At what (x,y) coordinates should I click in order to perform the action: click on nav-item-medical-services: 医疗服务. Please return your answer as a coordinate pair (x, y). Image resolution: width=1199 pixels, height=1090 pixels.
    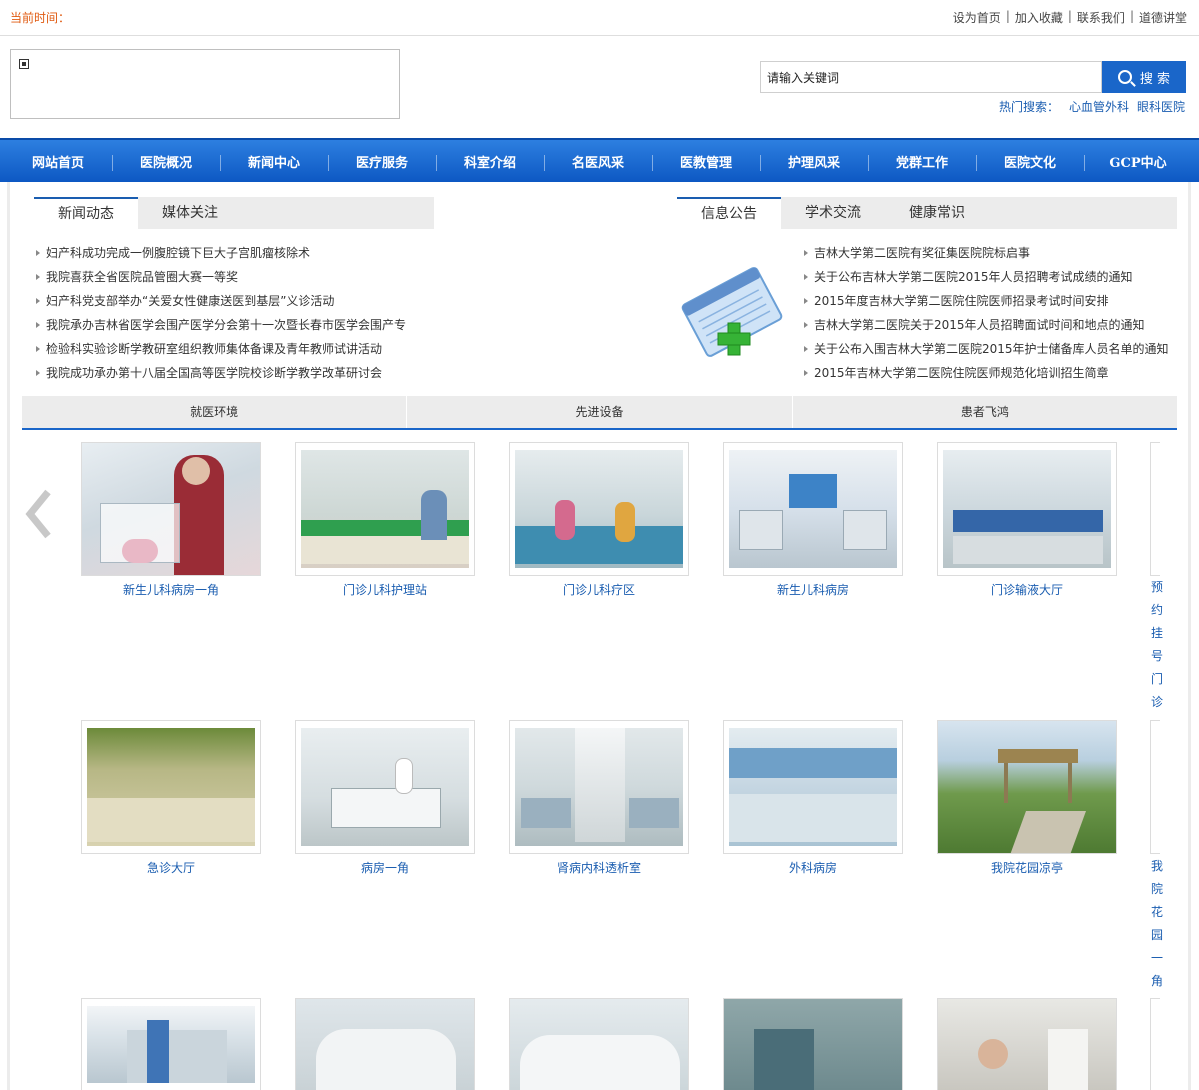
    Looking at the image, I should click on (382, 161).